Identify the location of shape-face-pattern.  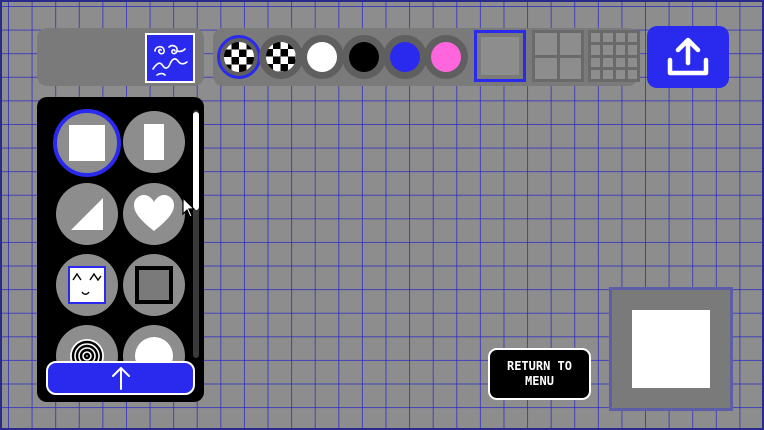
(87, 285).